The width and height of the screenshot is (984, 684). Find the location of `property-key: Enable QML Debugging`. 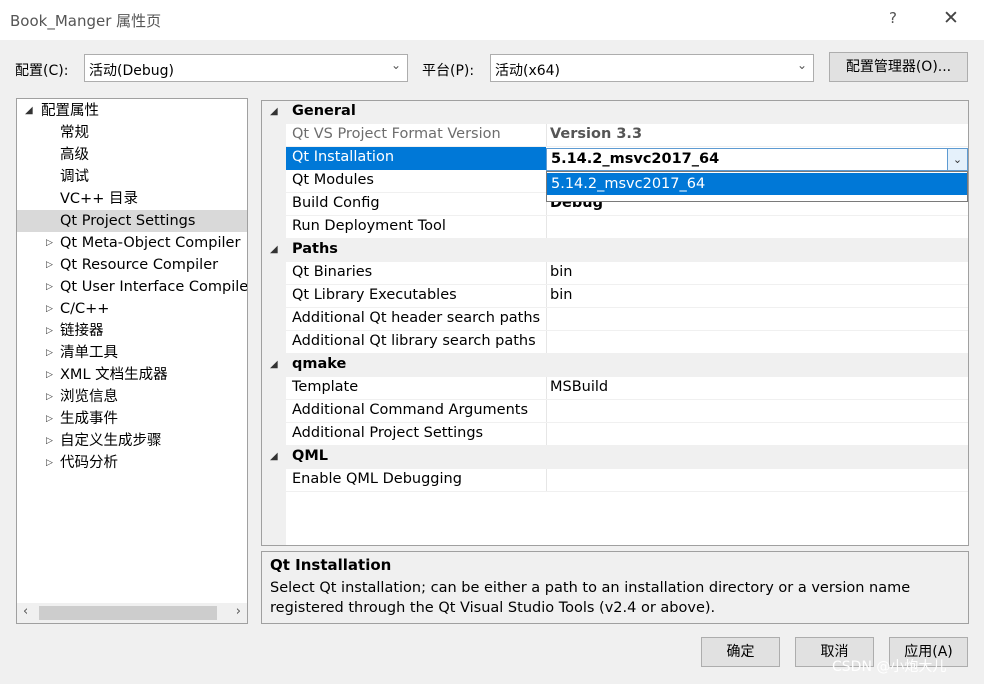

property-key: Enable QML Debugging is located at coordinates (377, 479).